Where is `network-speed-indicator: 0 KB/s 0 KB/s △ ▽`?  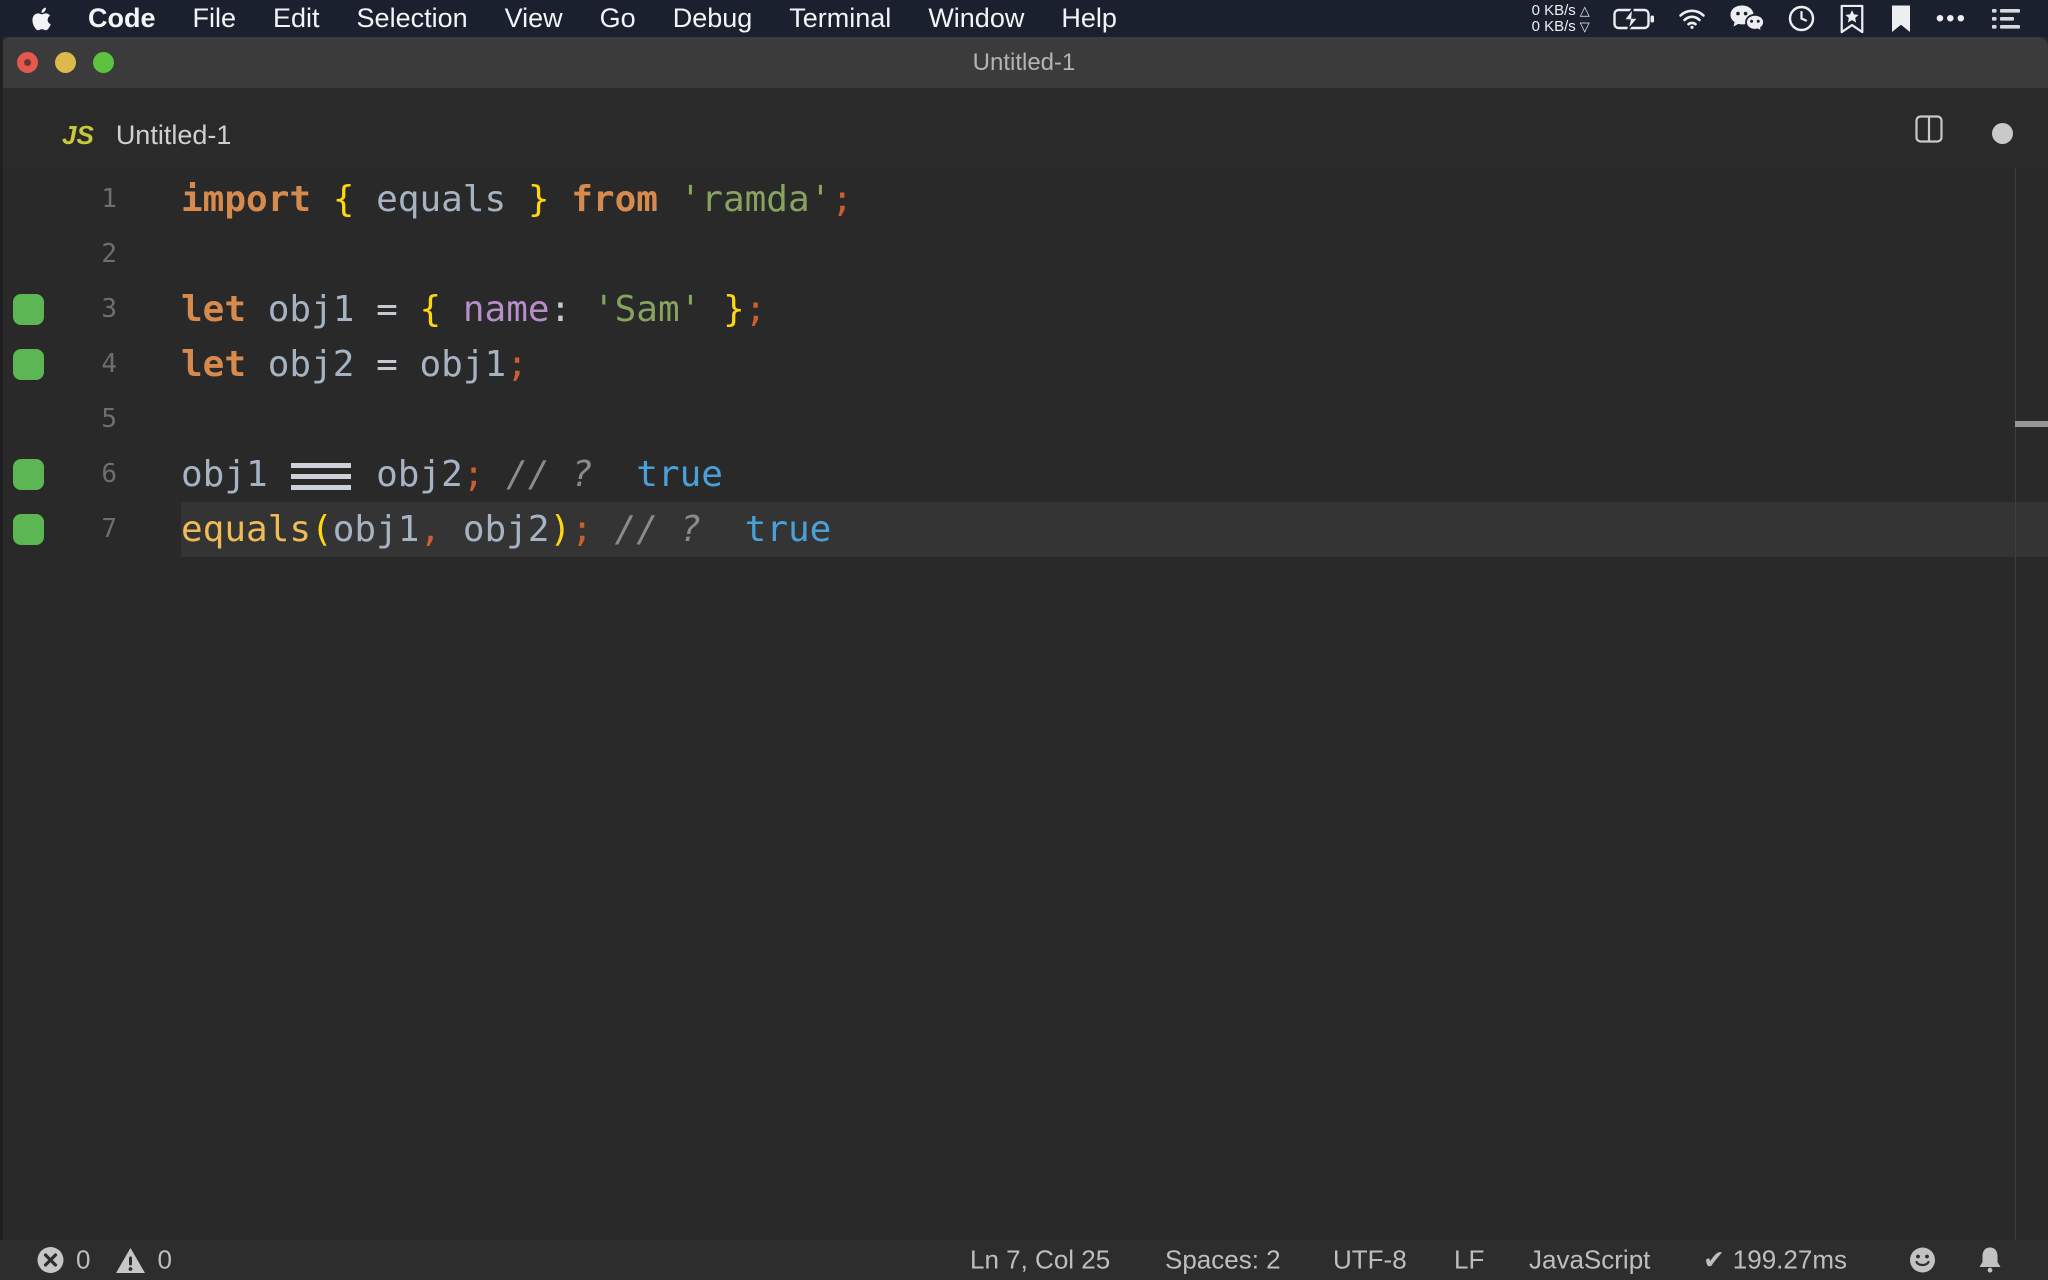
network-speed-indicator: 0 KB/s 0 KB/s △ ▽ is located at coordinates (1560, 18).